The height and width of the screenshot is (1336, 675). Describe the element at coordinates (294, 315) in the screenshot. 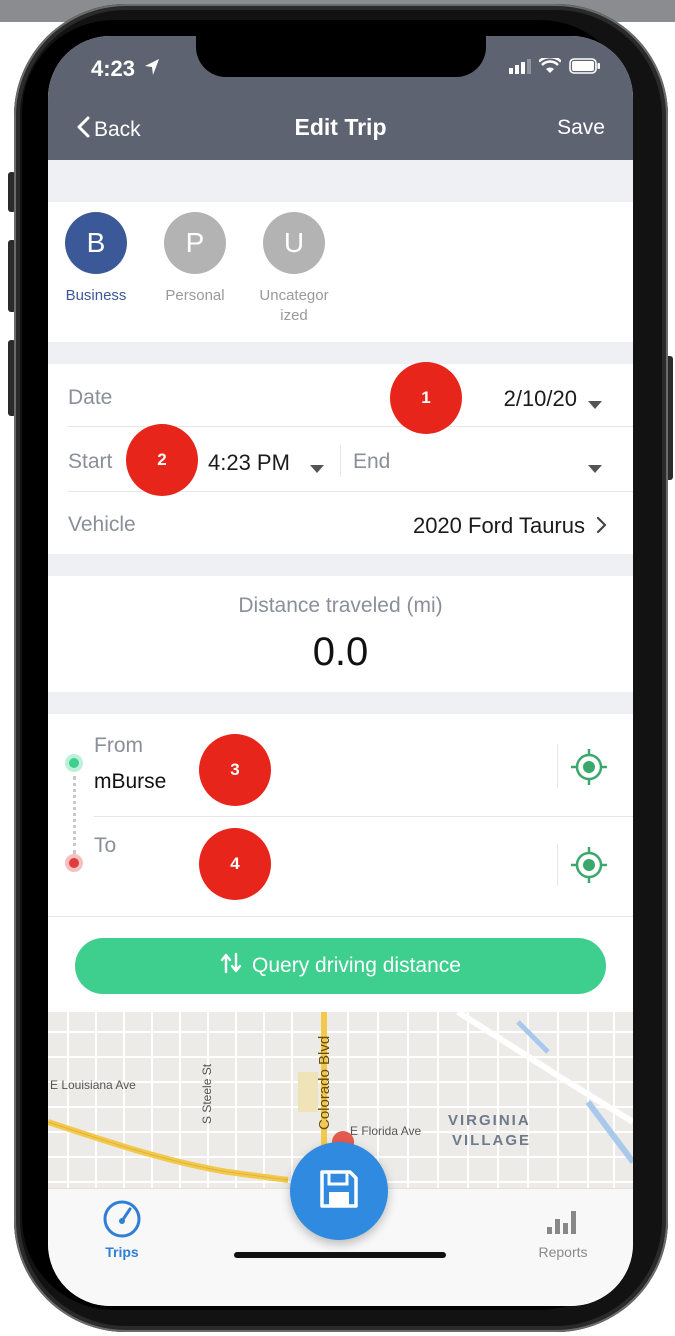

I see `category-uncategorized-label-line2: ized` at that location.